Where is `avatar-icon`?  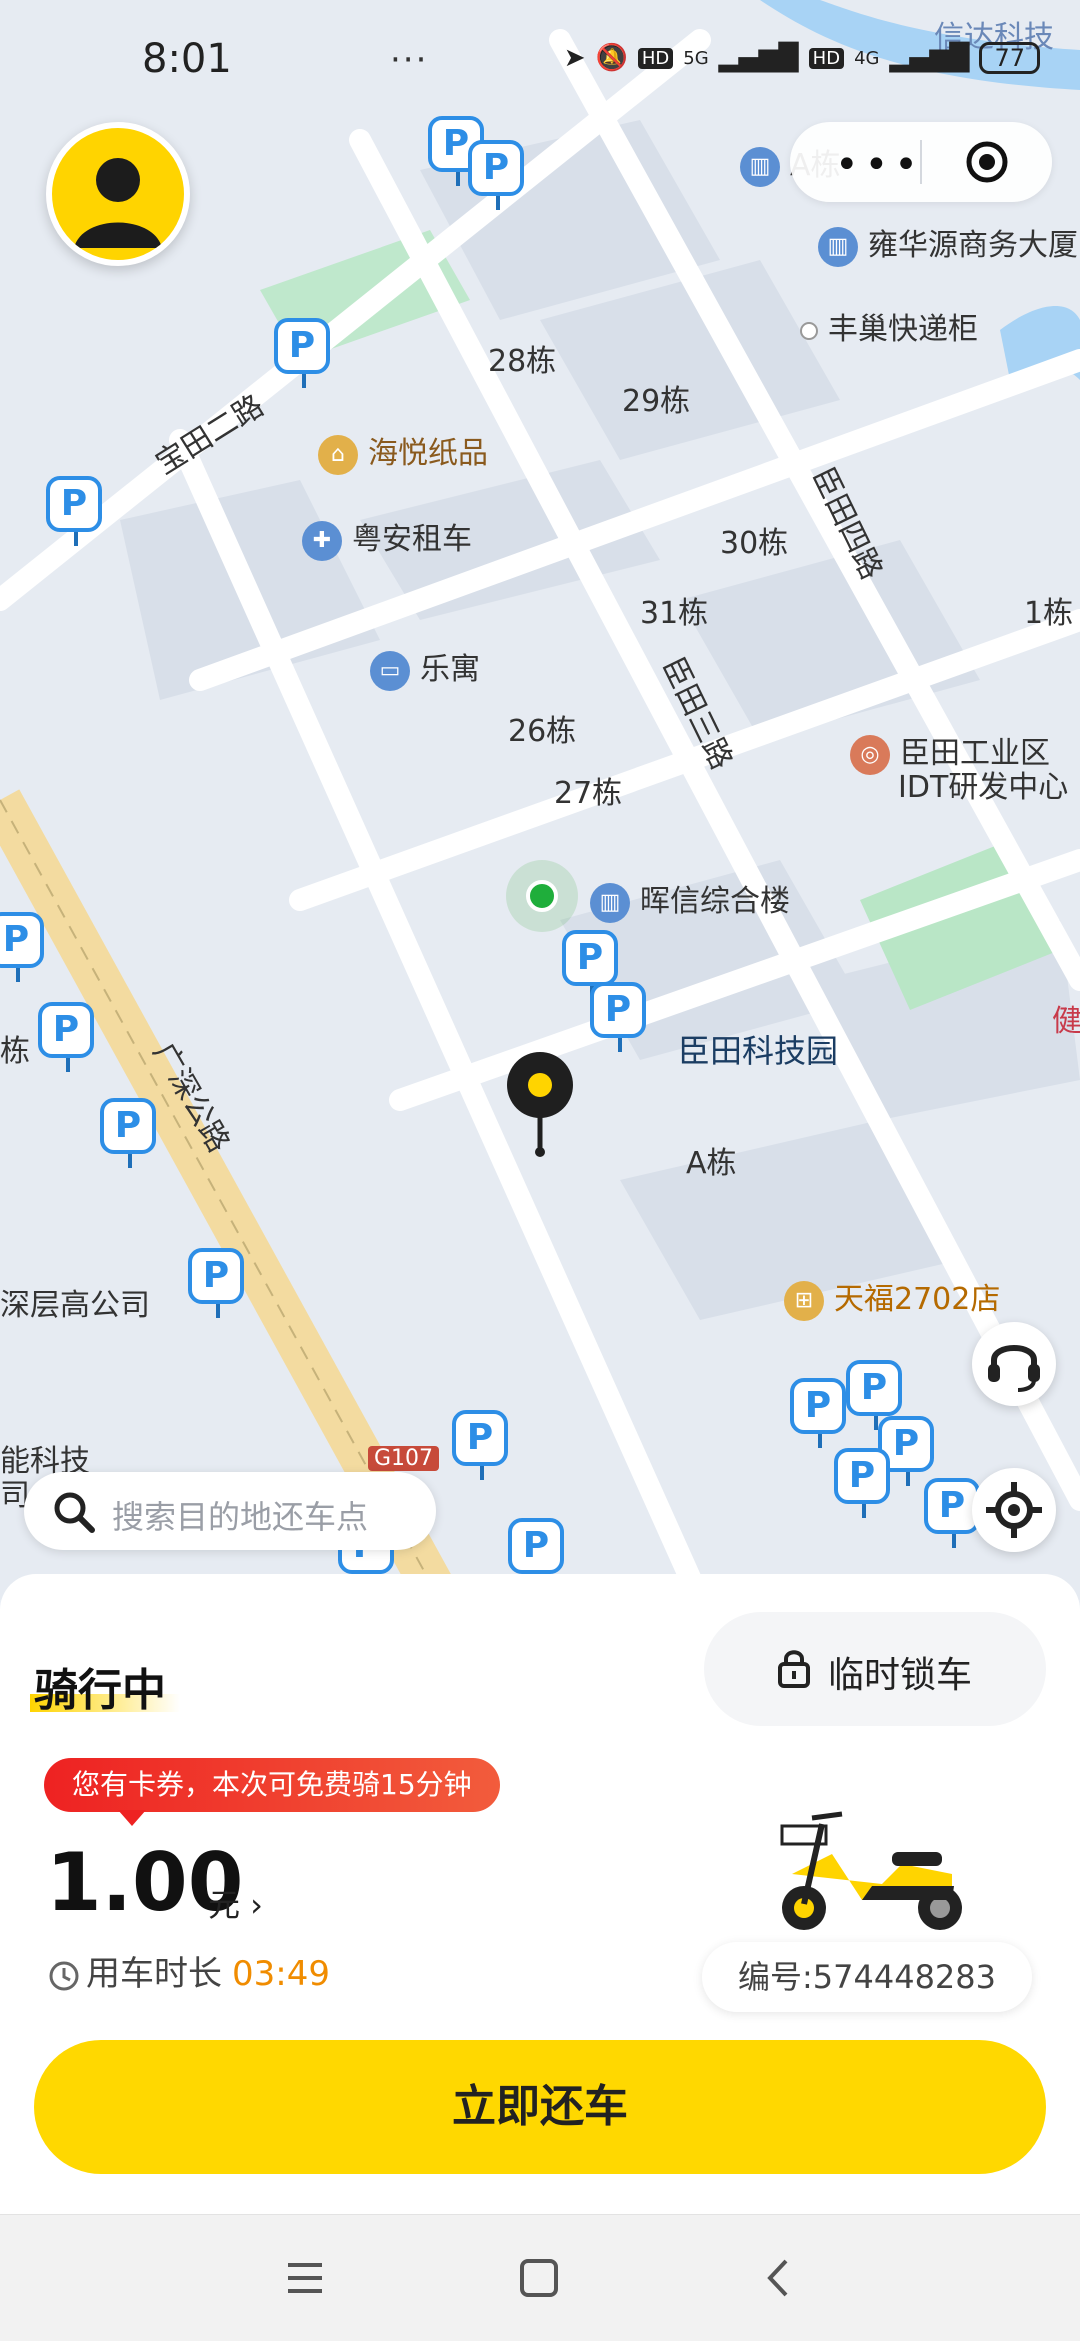 avatar-icon is located at coordinates (118, 203).